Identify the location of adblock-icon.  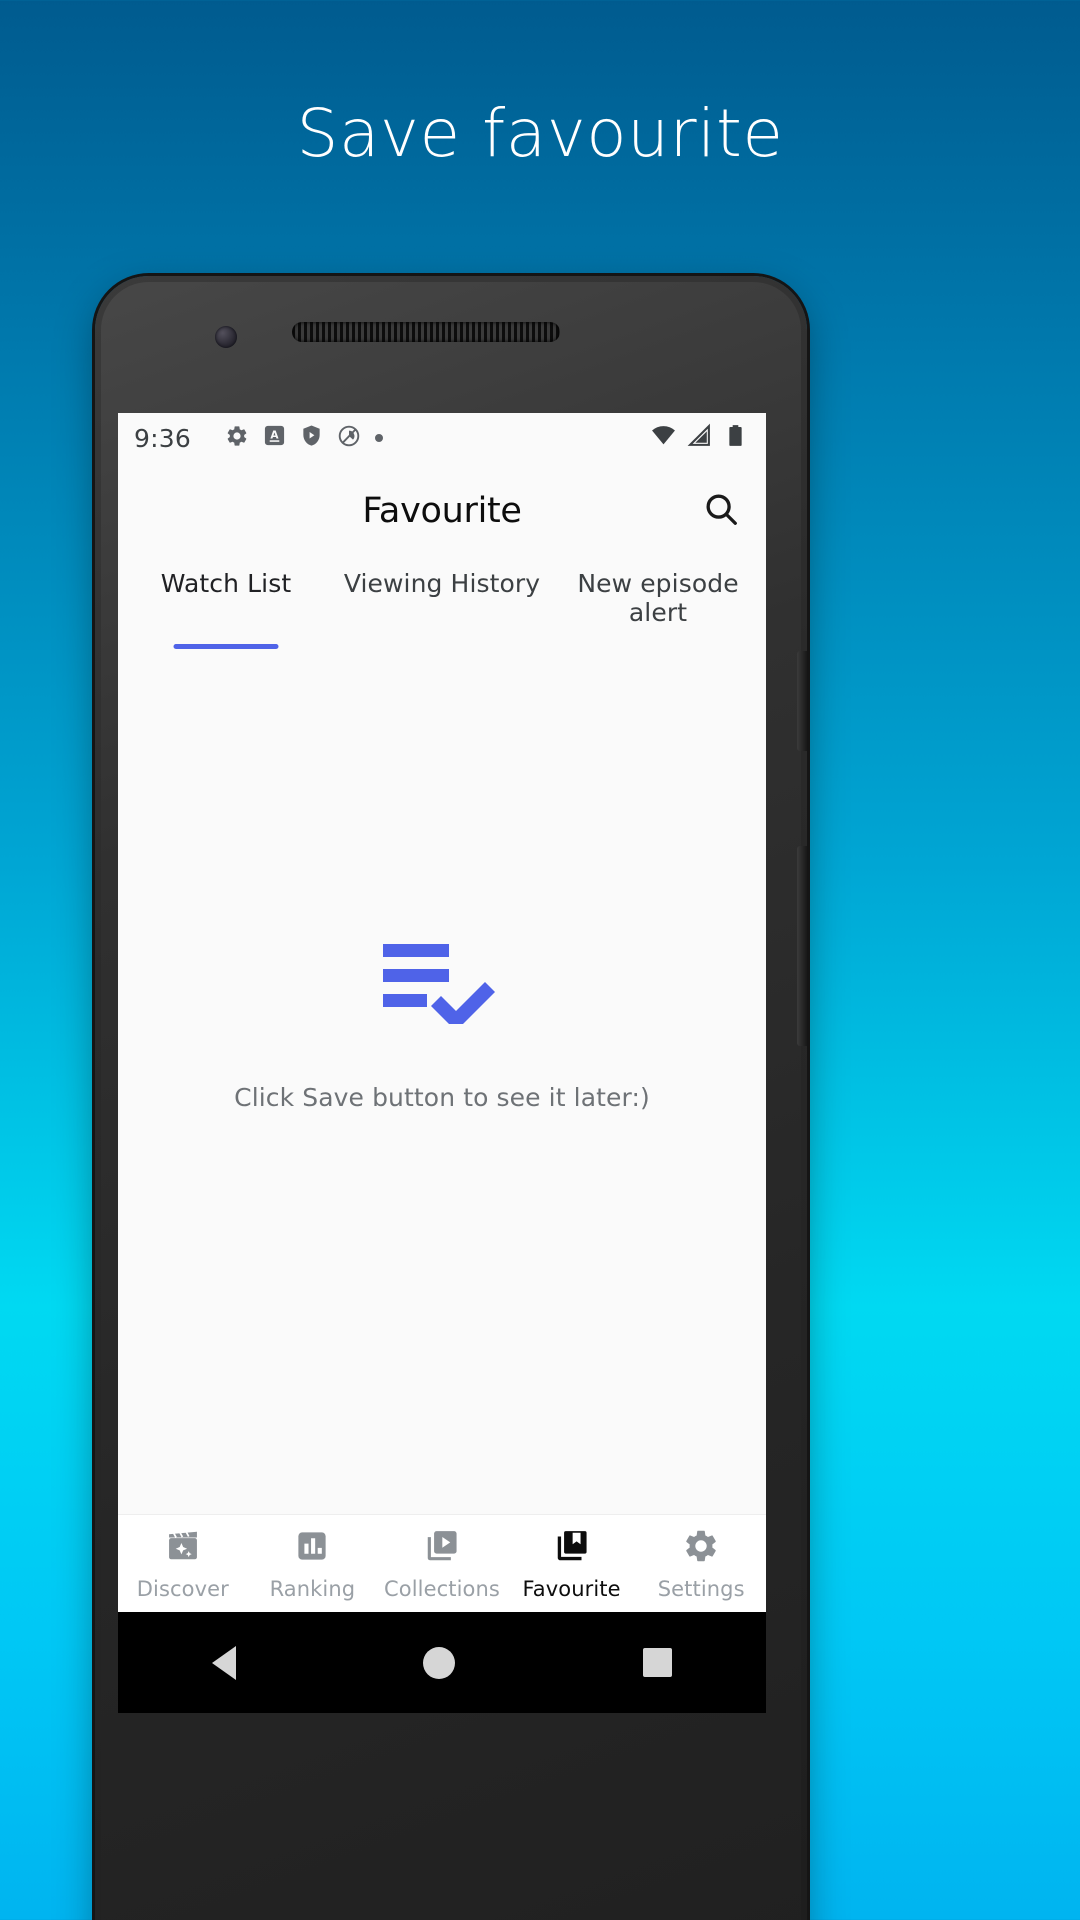
(349, 438).